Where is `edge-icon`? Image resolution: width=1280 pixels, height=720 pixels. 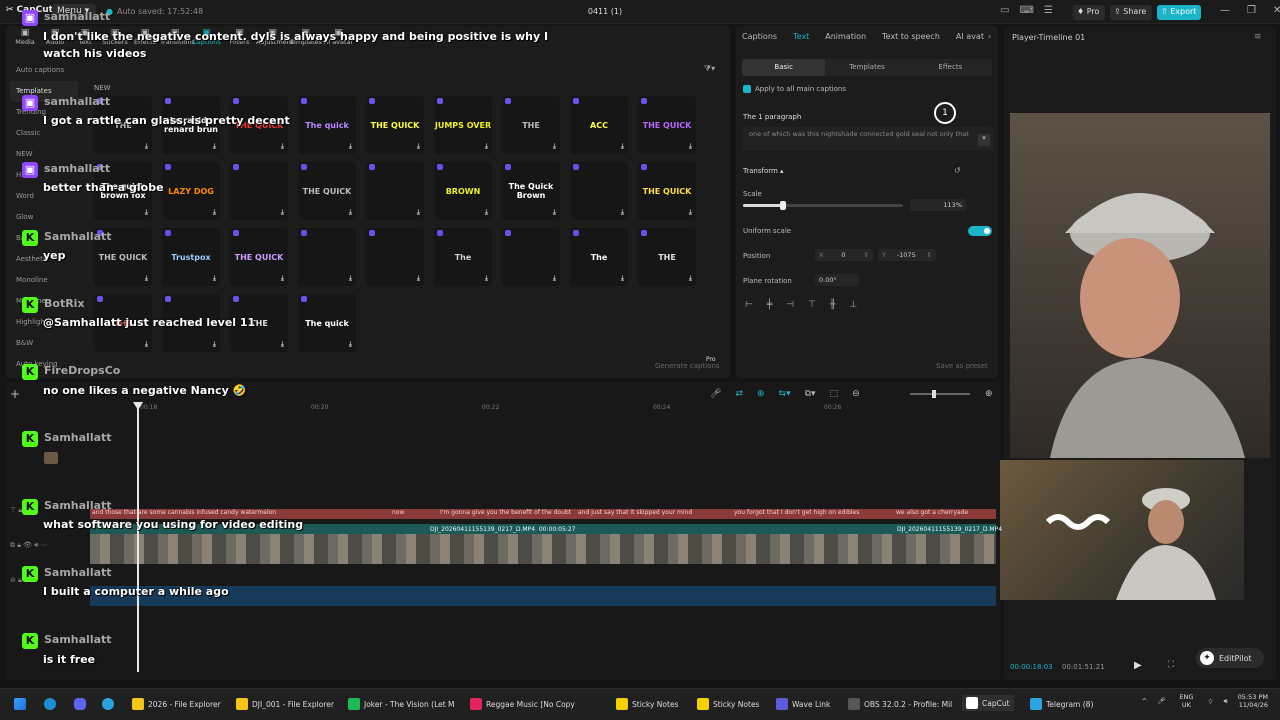
edge-icon is located at coordinates (50, 704).